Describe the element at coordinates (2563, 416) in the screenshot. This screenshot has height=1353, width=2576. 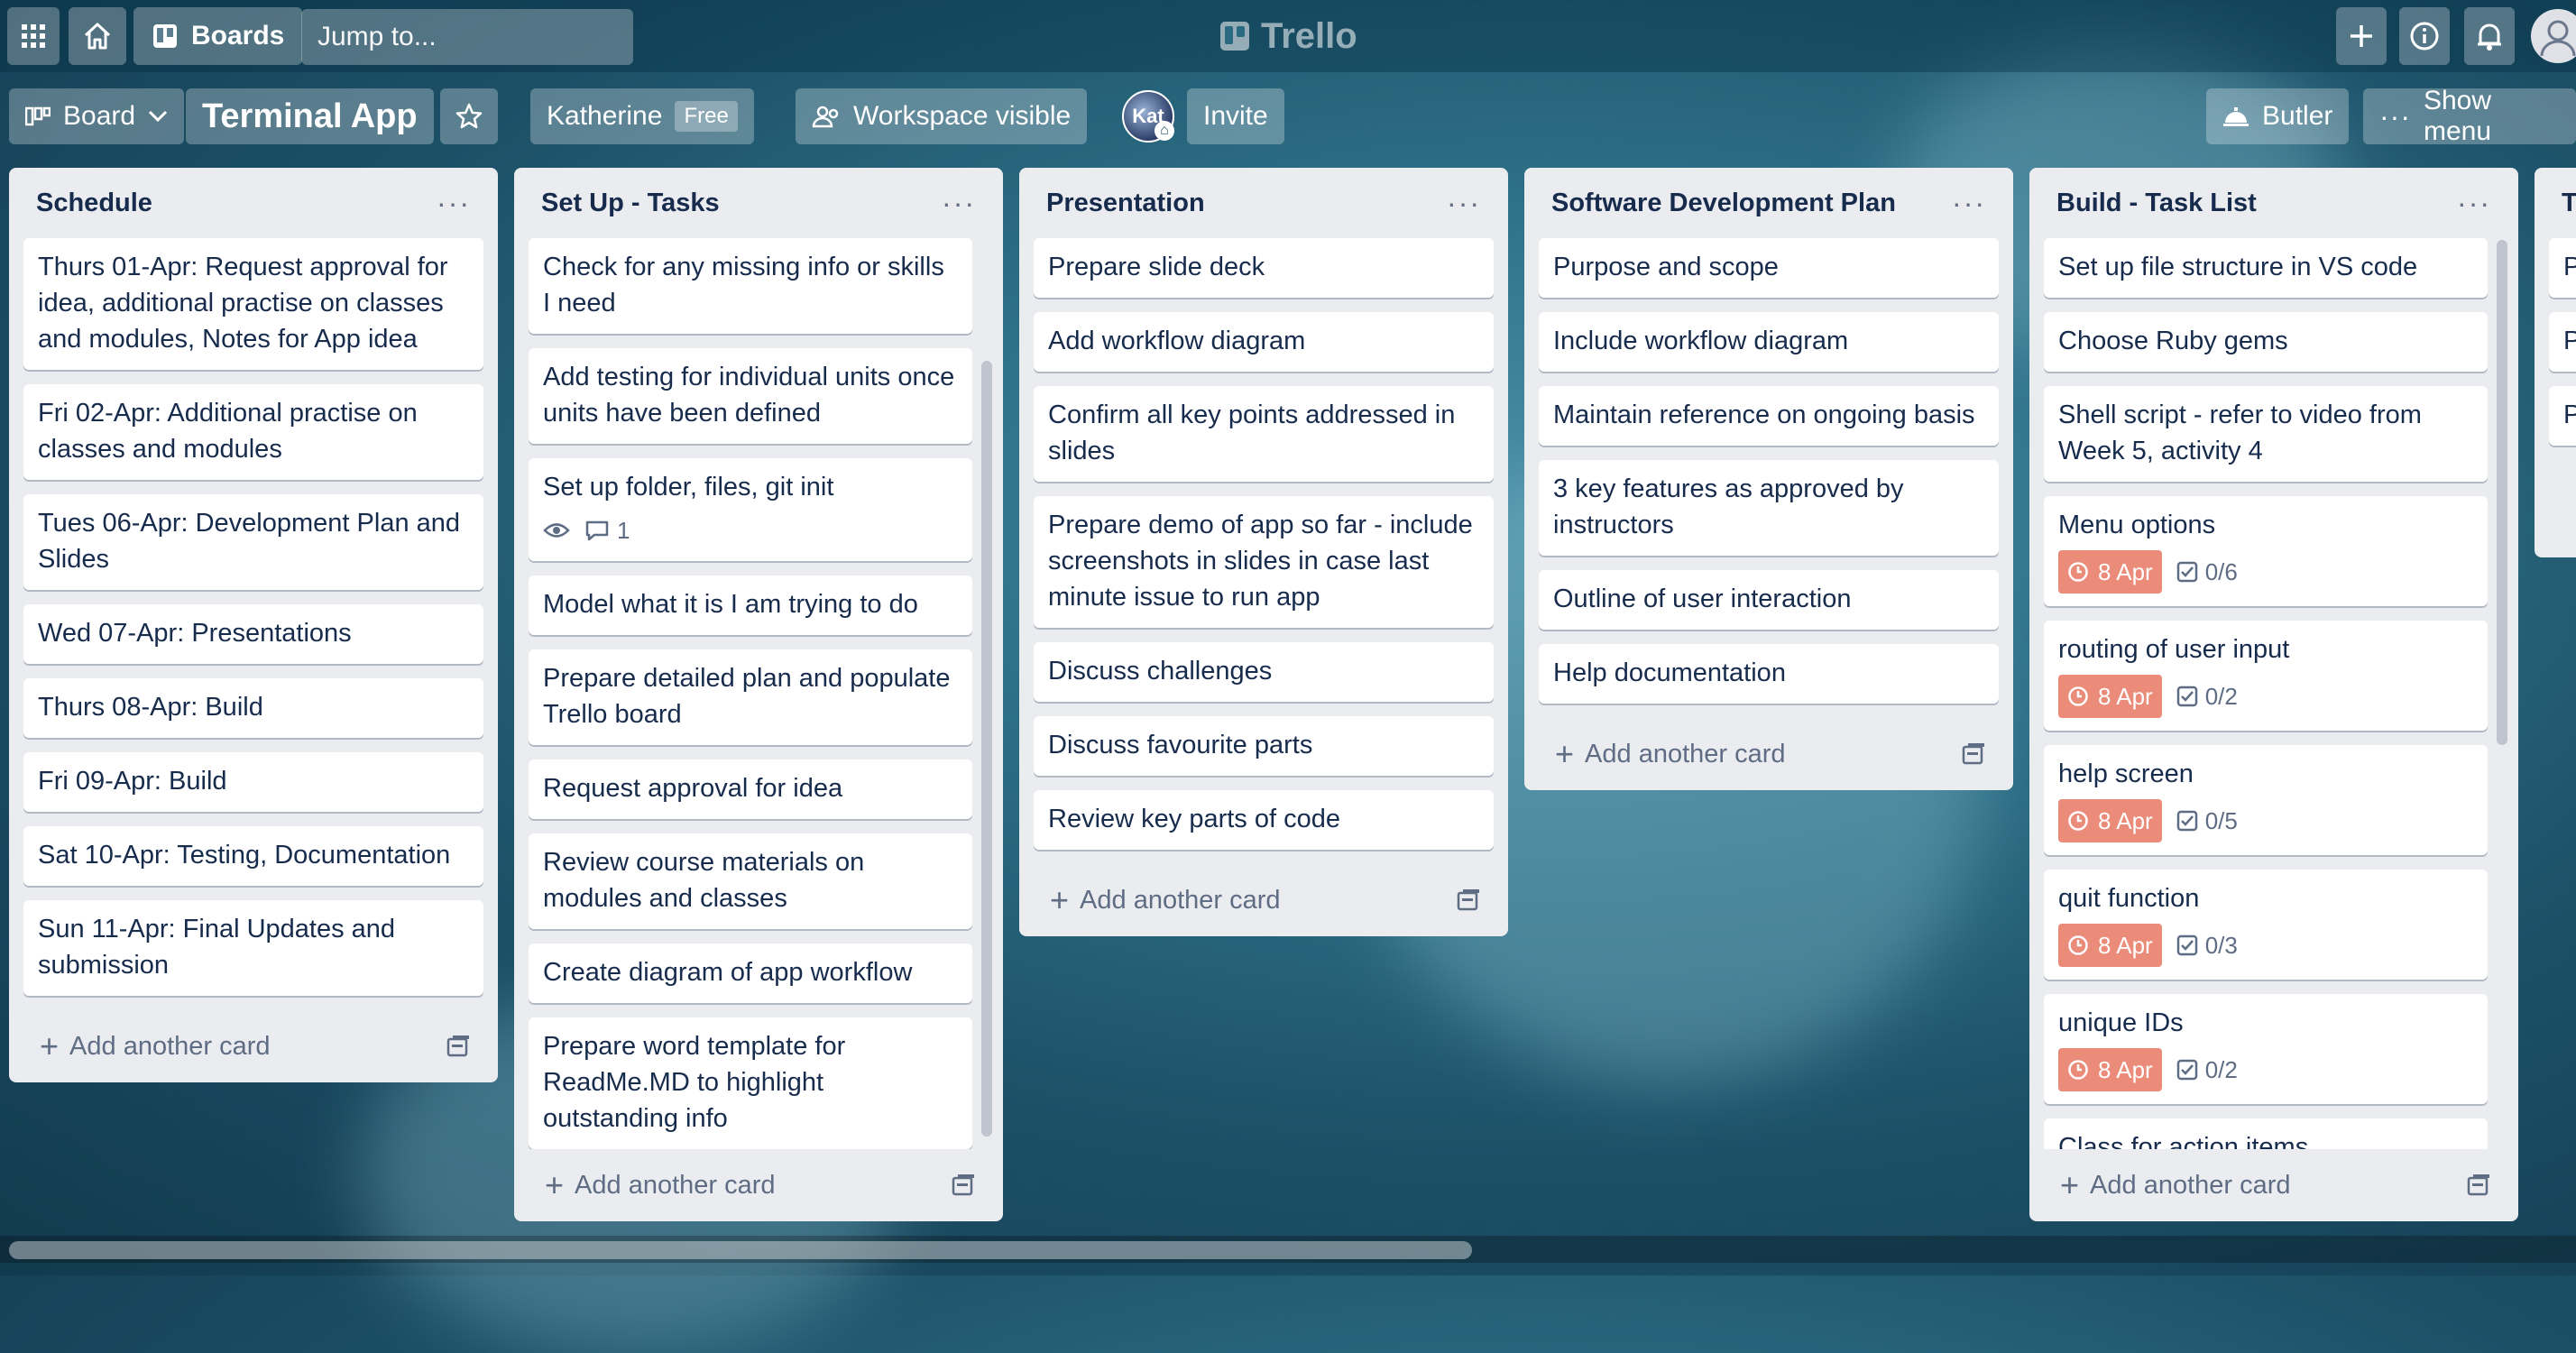
I see `card: P te` at that location.